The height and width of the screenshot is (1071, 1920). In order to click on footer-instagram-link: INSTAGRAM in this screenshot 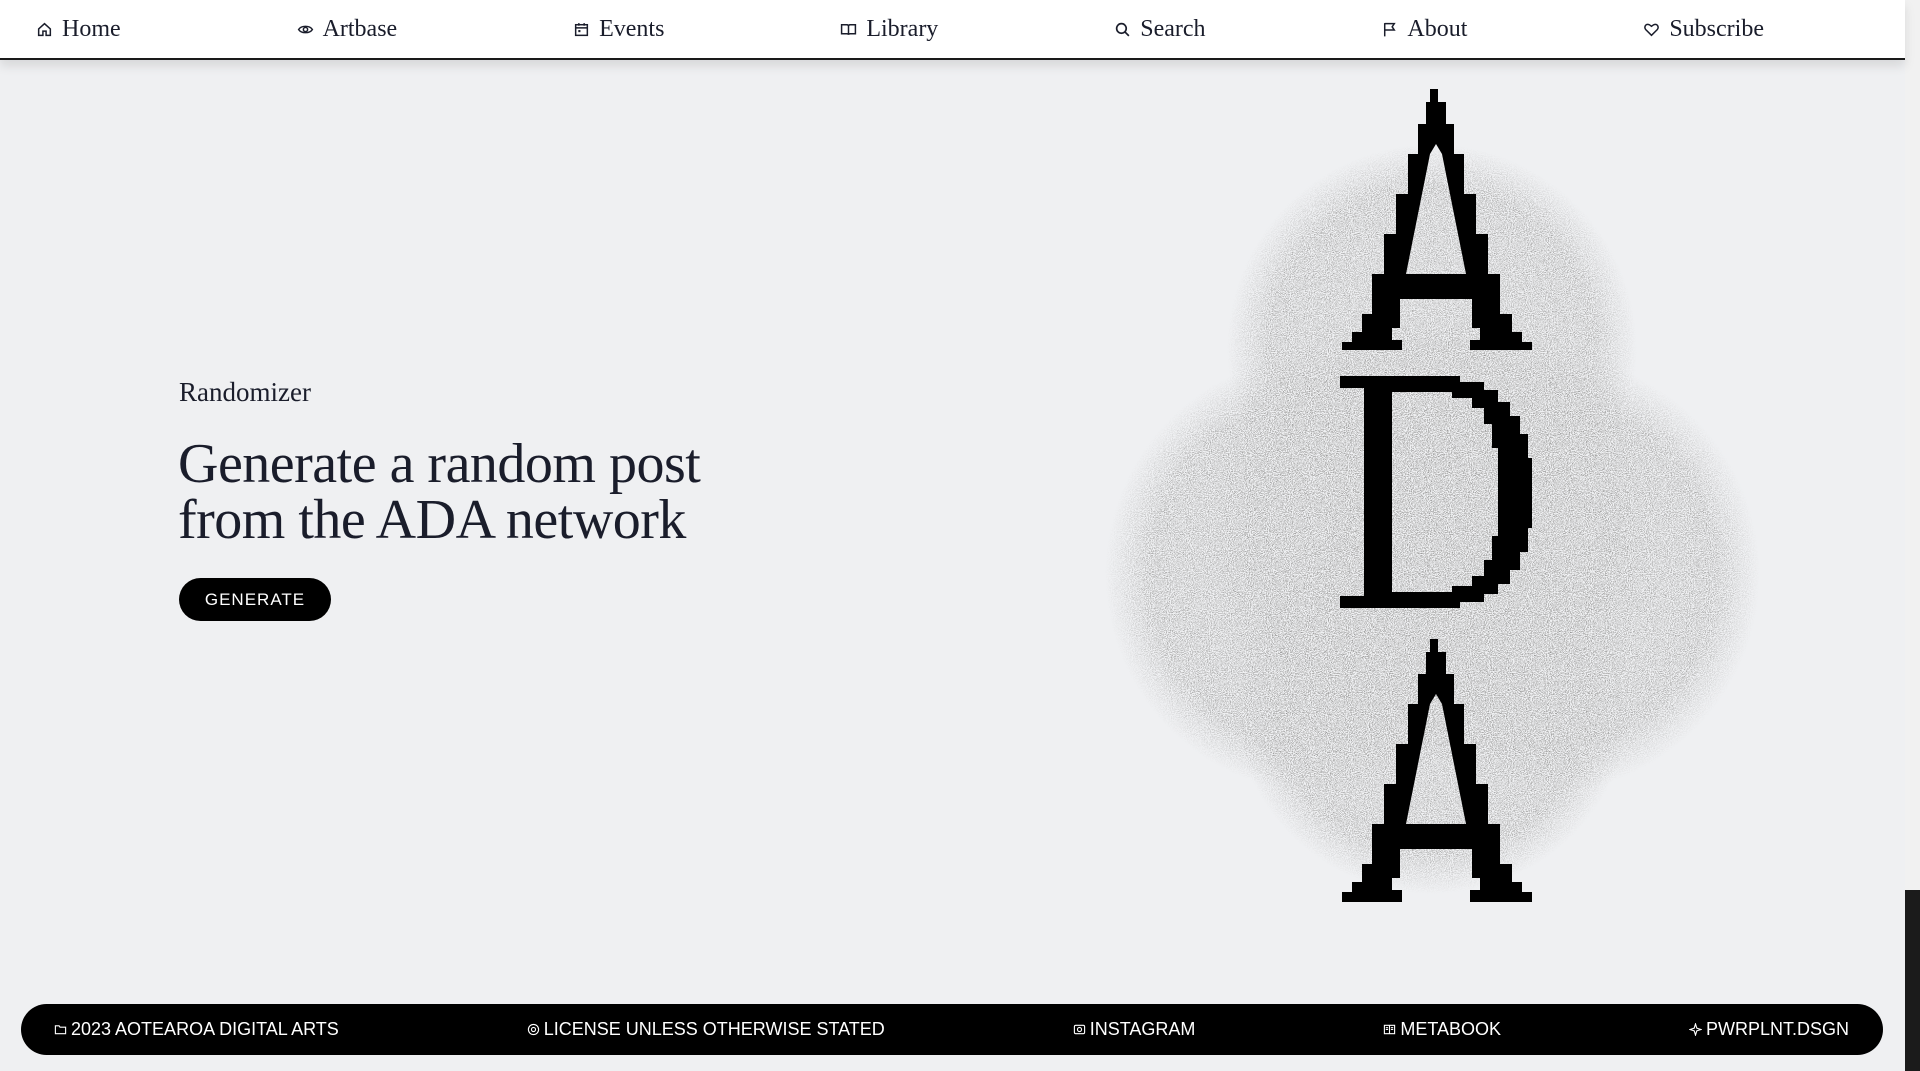, I will do `click(1134, 1029)`.